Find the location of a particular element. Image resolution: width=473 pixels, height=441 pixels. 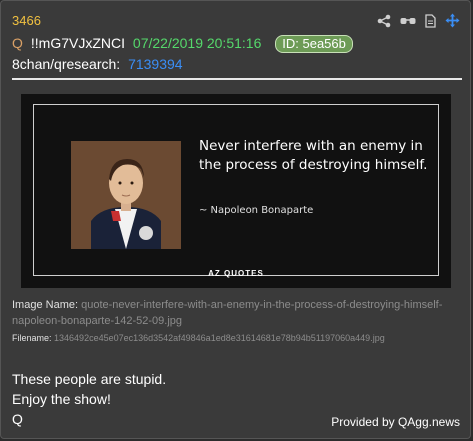

quote-author: ~ Napoleon Bonaparte is located at coordinates (256, 210).